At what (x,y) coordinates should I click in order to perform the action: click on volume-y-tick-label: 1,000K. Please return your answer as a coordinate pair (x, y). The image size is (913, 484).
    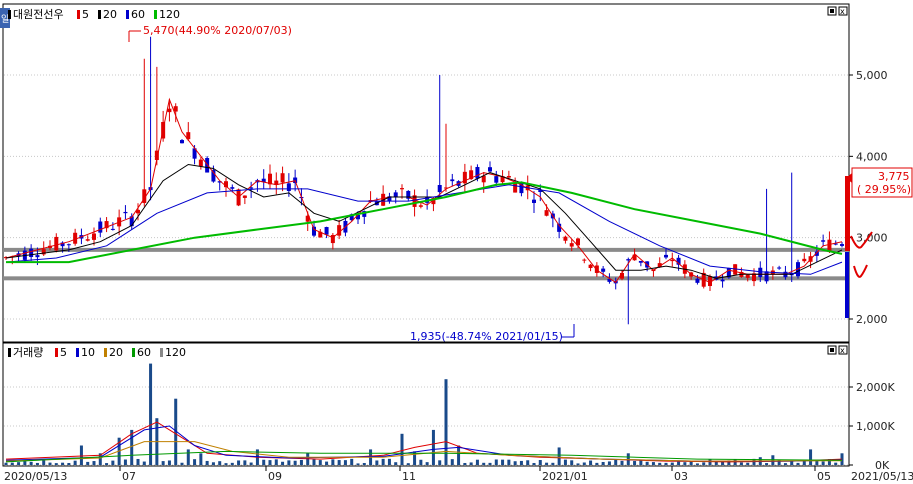
    Looking at the image, I should click on (875, 426).